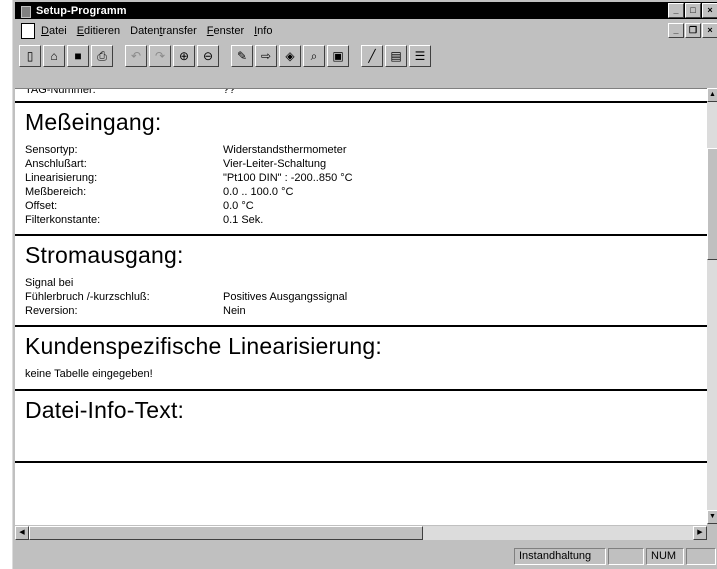  I want to click on document-window-controls: _ ❐ ×, so click(692, 30).